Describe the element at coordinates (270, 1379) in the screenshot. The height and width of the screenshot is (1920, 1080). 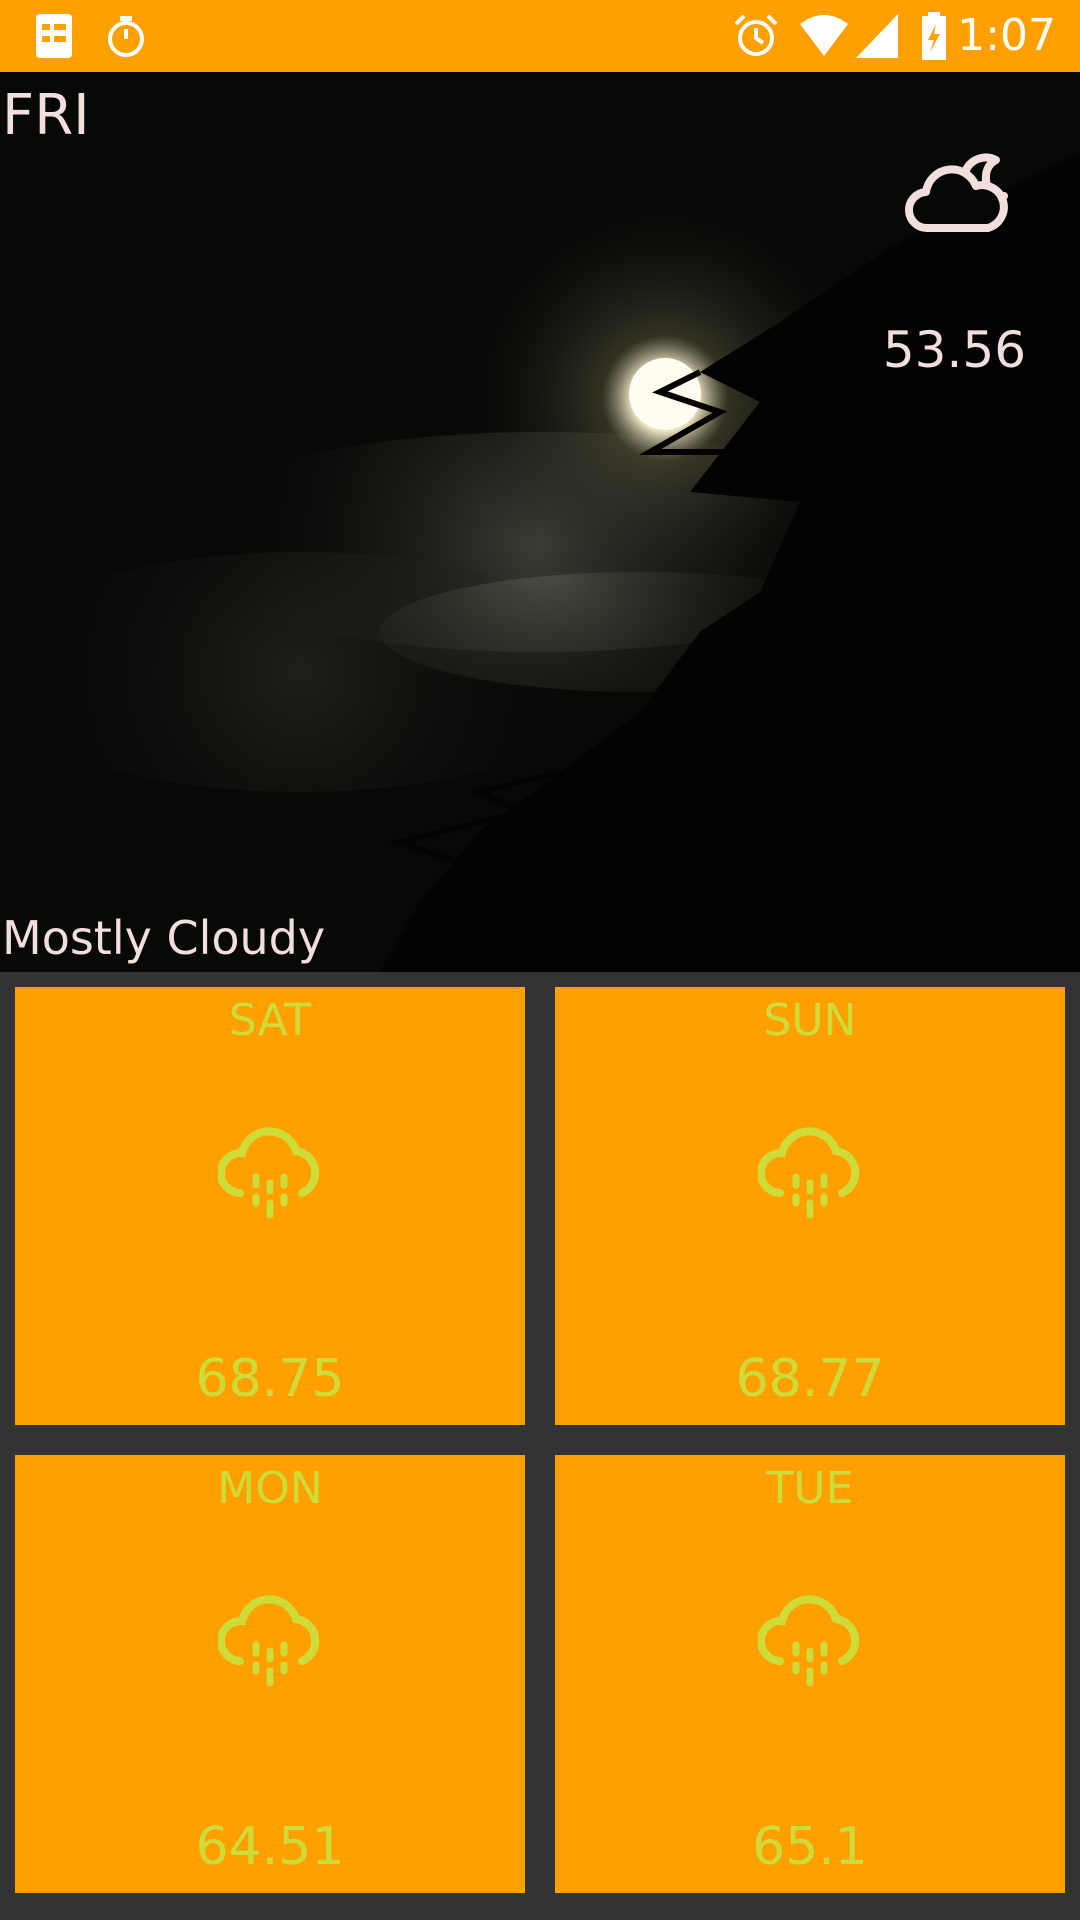
I see `forecast-temperature: 68.75` at that location.